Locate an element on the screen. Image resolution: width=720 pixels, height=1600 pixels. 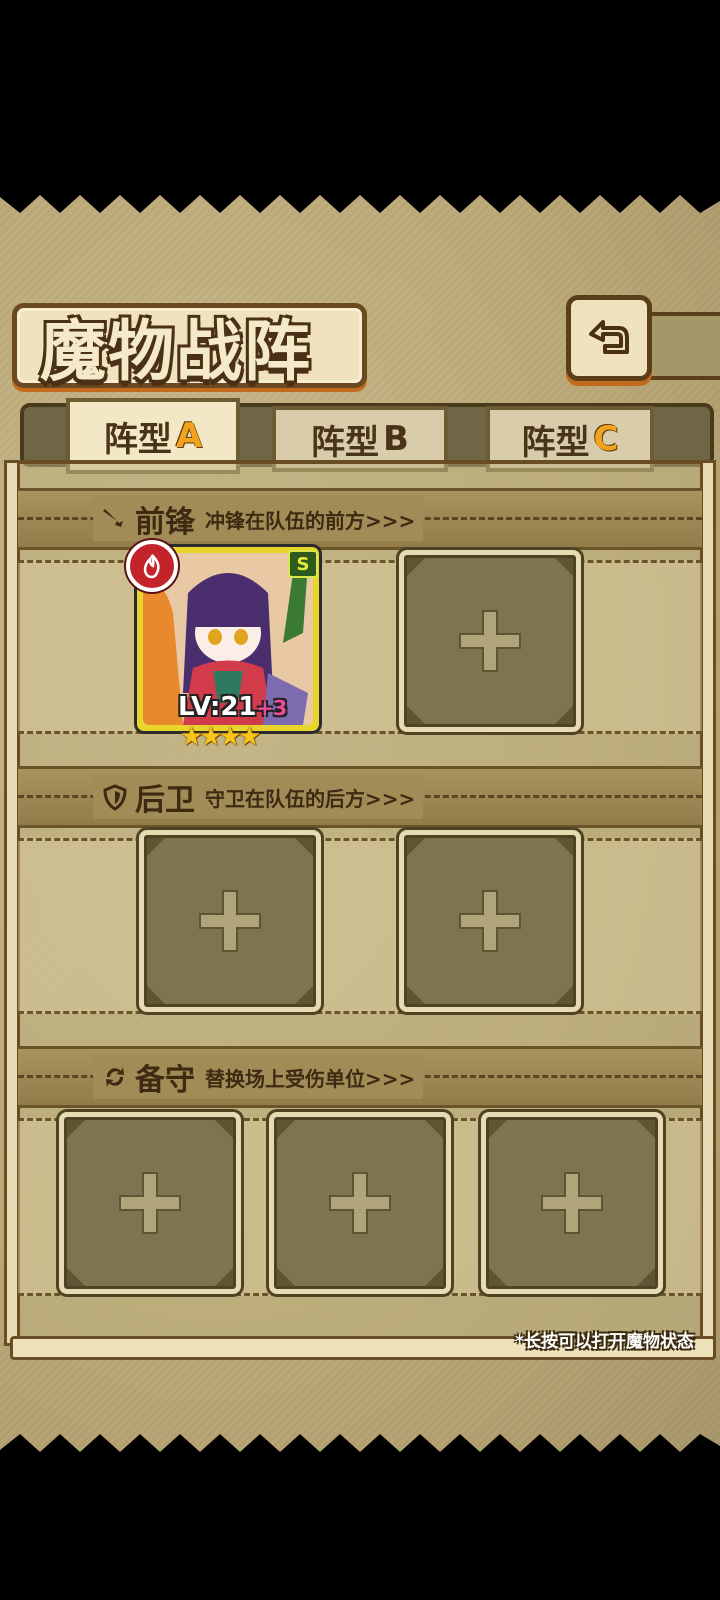
rank-badge: S is located at coordinates (303, 564).